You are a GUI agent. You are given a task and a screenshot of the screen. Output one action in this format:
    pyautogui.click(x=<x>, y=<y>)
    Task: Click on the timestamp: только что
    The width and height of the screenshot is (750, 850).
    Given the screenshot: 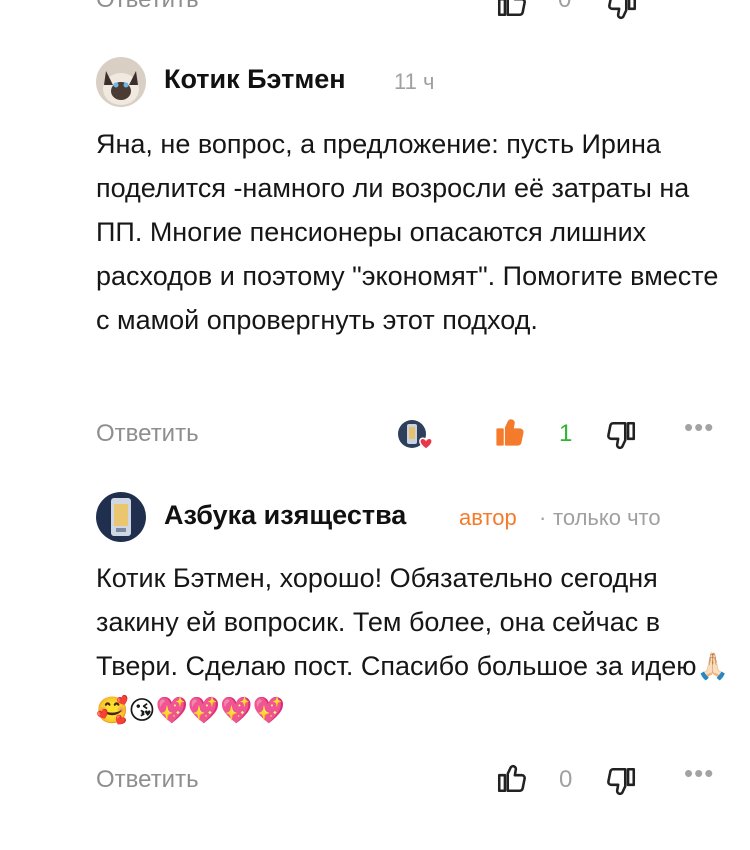 What is the action you would take?
    pyautogui.click(x=607, y=517)
    